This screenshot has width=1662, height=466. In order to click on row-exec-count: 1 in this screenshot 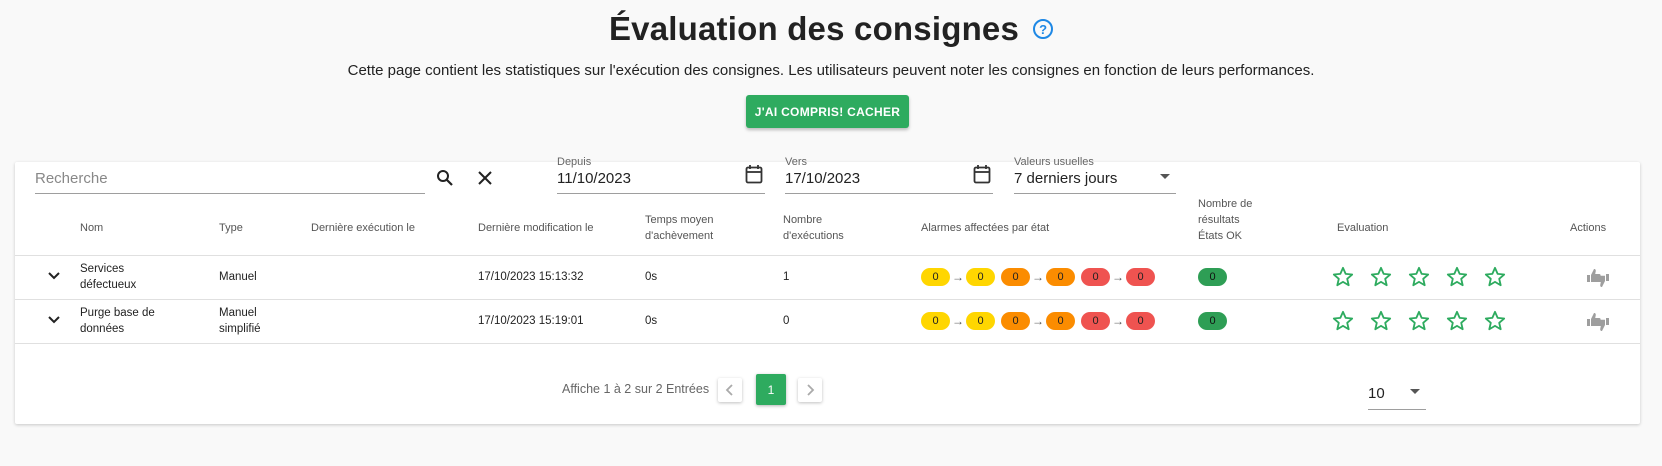, I will do `click(786, 277)`.